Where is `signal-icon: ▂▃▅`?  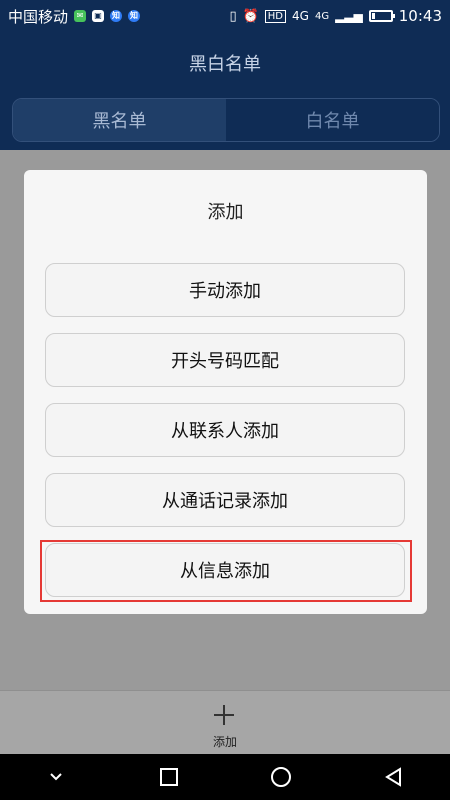 signal-icon: ▂▃▅ is located at coordinates (349, 16).